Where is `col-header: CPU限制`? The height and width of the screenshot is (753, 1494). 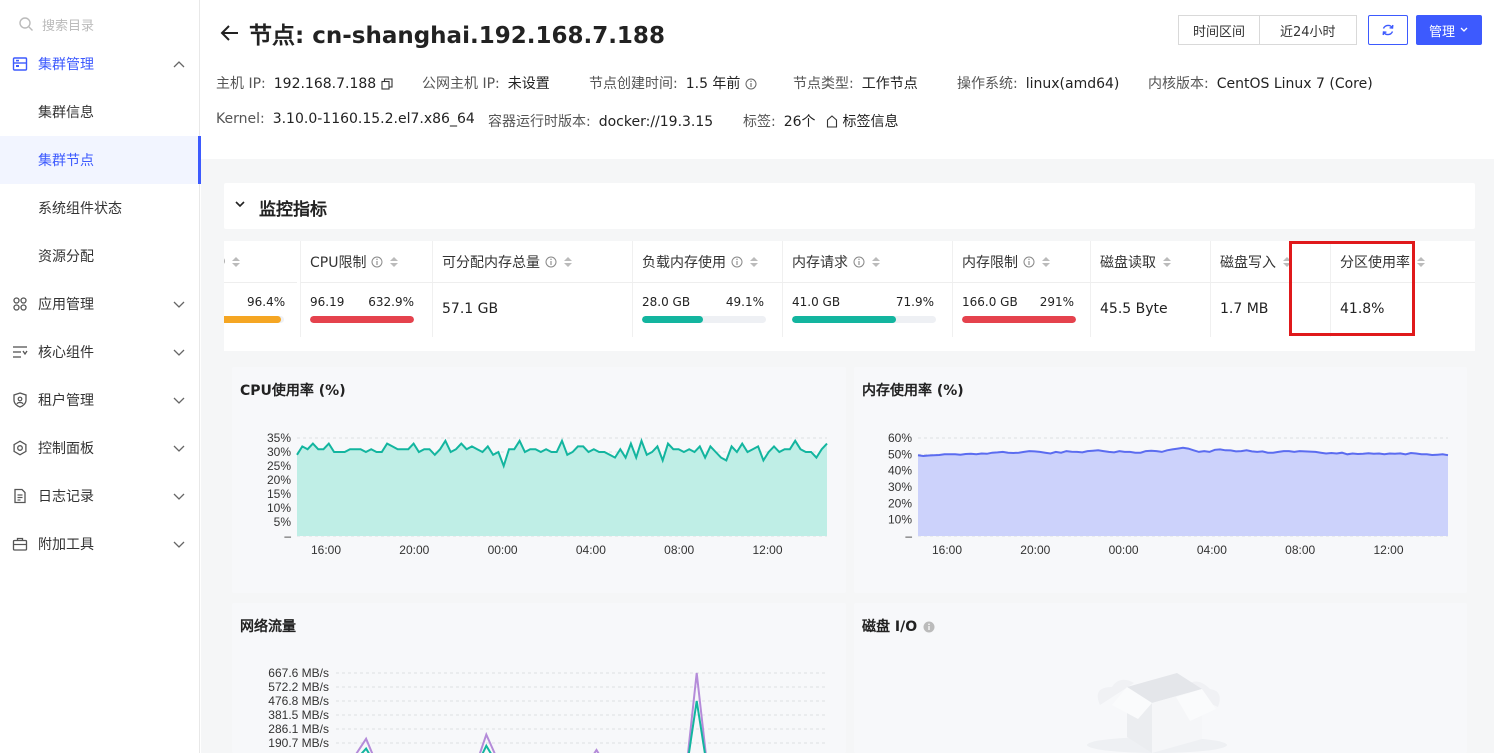 col-header: CPU限制 is located at coordinates (366, 262).